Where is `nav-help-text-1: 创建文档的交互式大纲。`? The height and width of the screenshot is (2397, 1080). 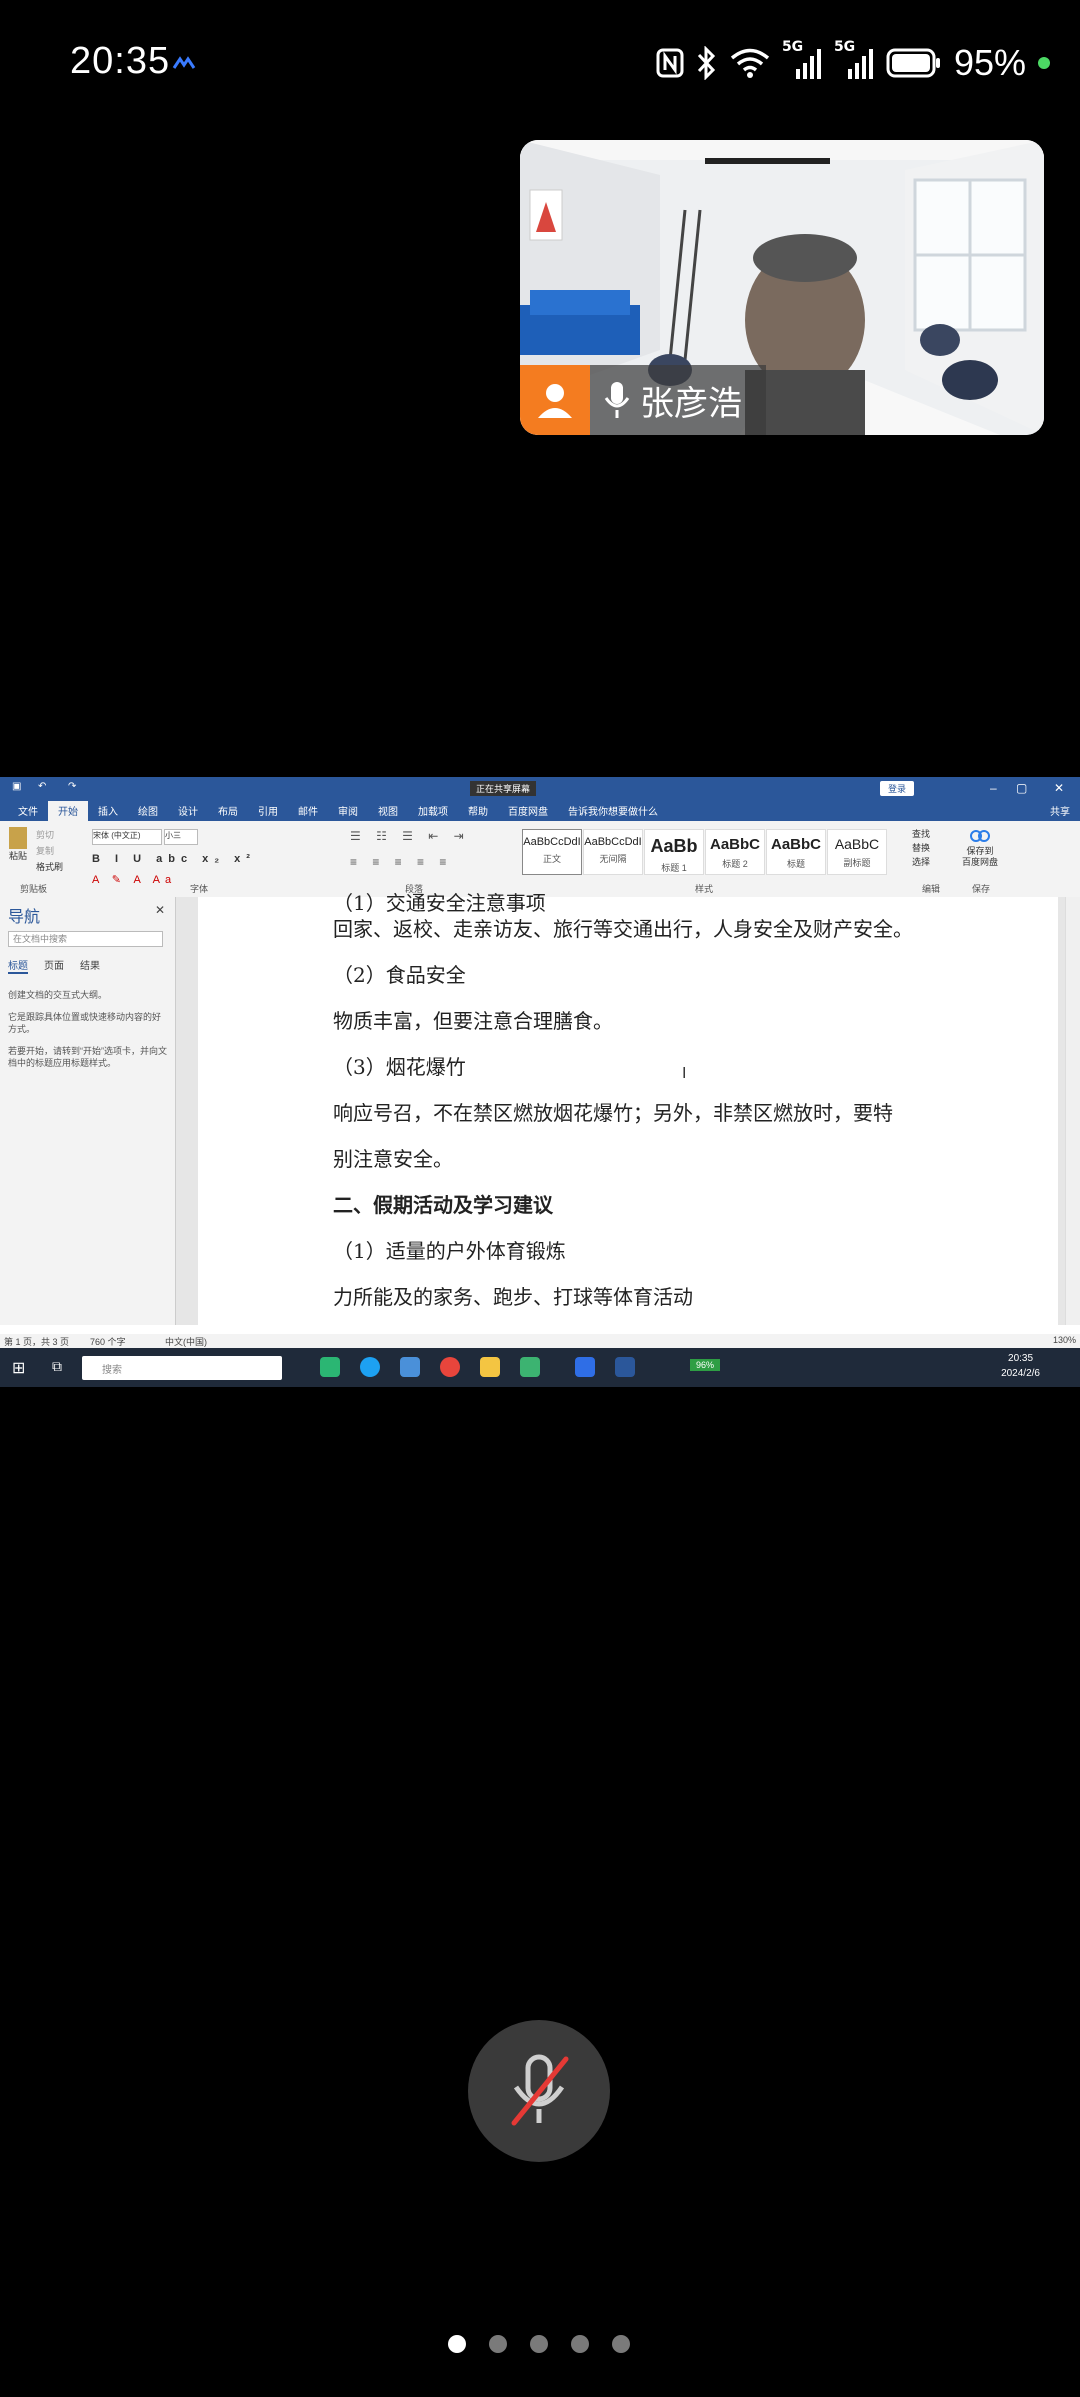
nav-help-text-1: 创建文档的交互式大纲。 is located at coordinates (58, 995).